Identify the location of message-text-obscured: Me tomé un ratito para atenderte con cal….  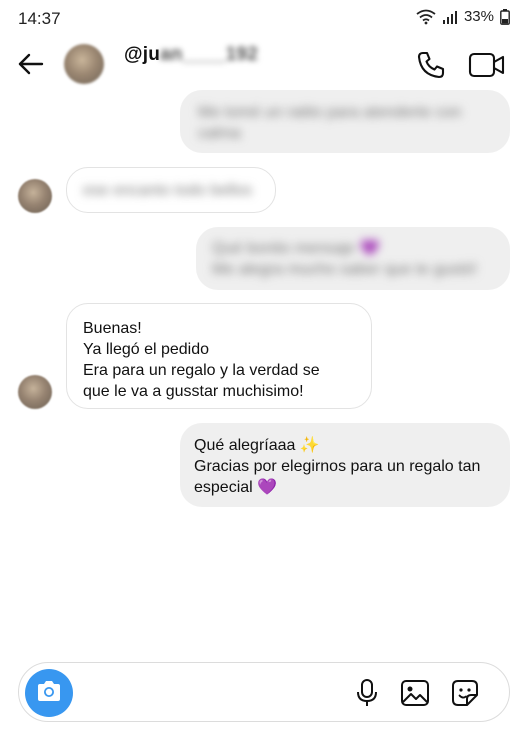
(330, 123).